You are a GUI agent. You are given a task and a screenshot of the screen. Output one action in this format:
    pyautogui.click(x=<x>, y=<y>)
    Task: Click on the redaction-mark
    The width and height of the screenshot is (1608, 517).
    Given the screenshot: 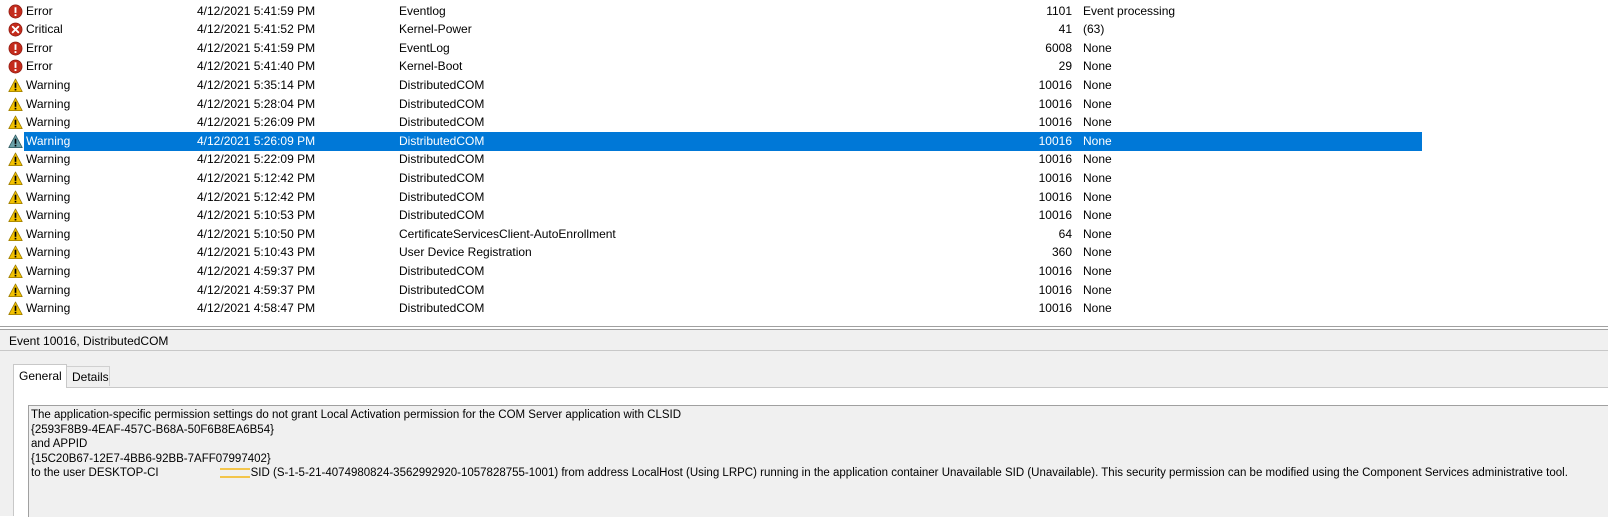 What is the action you would take?
    pyautogui.click(x=234, y=472)
    